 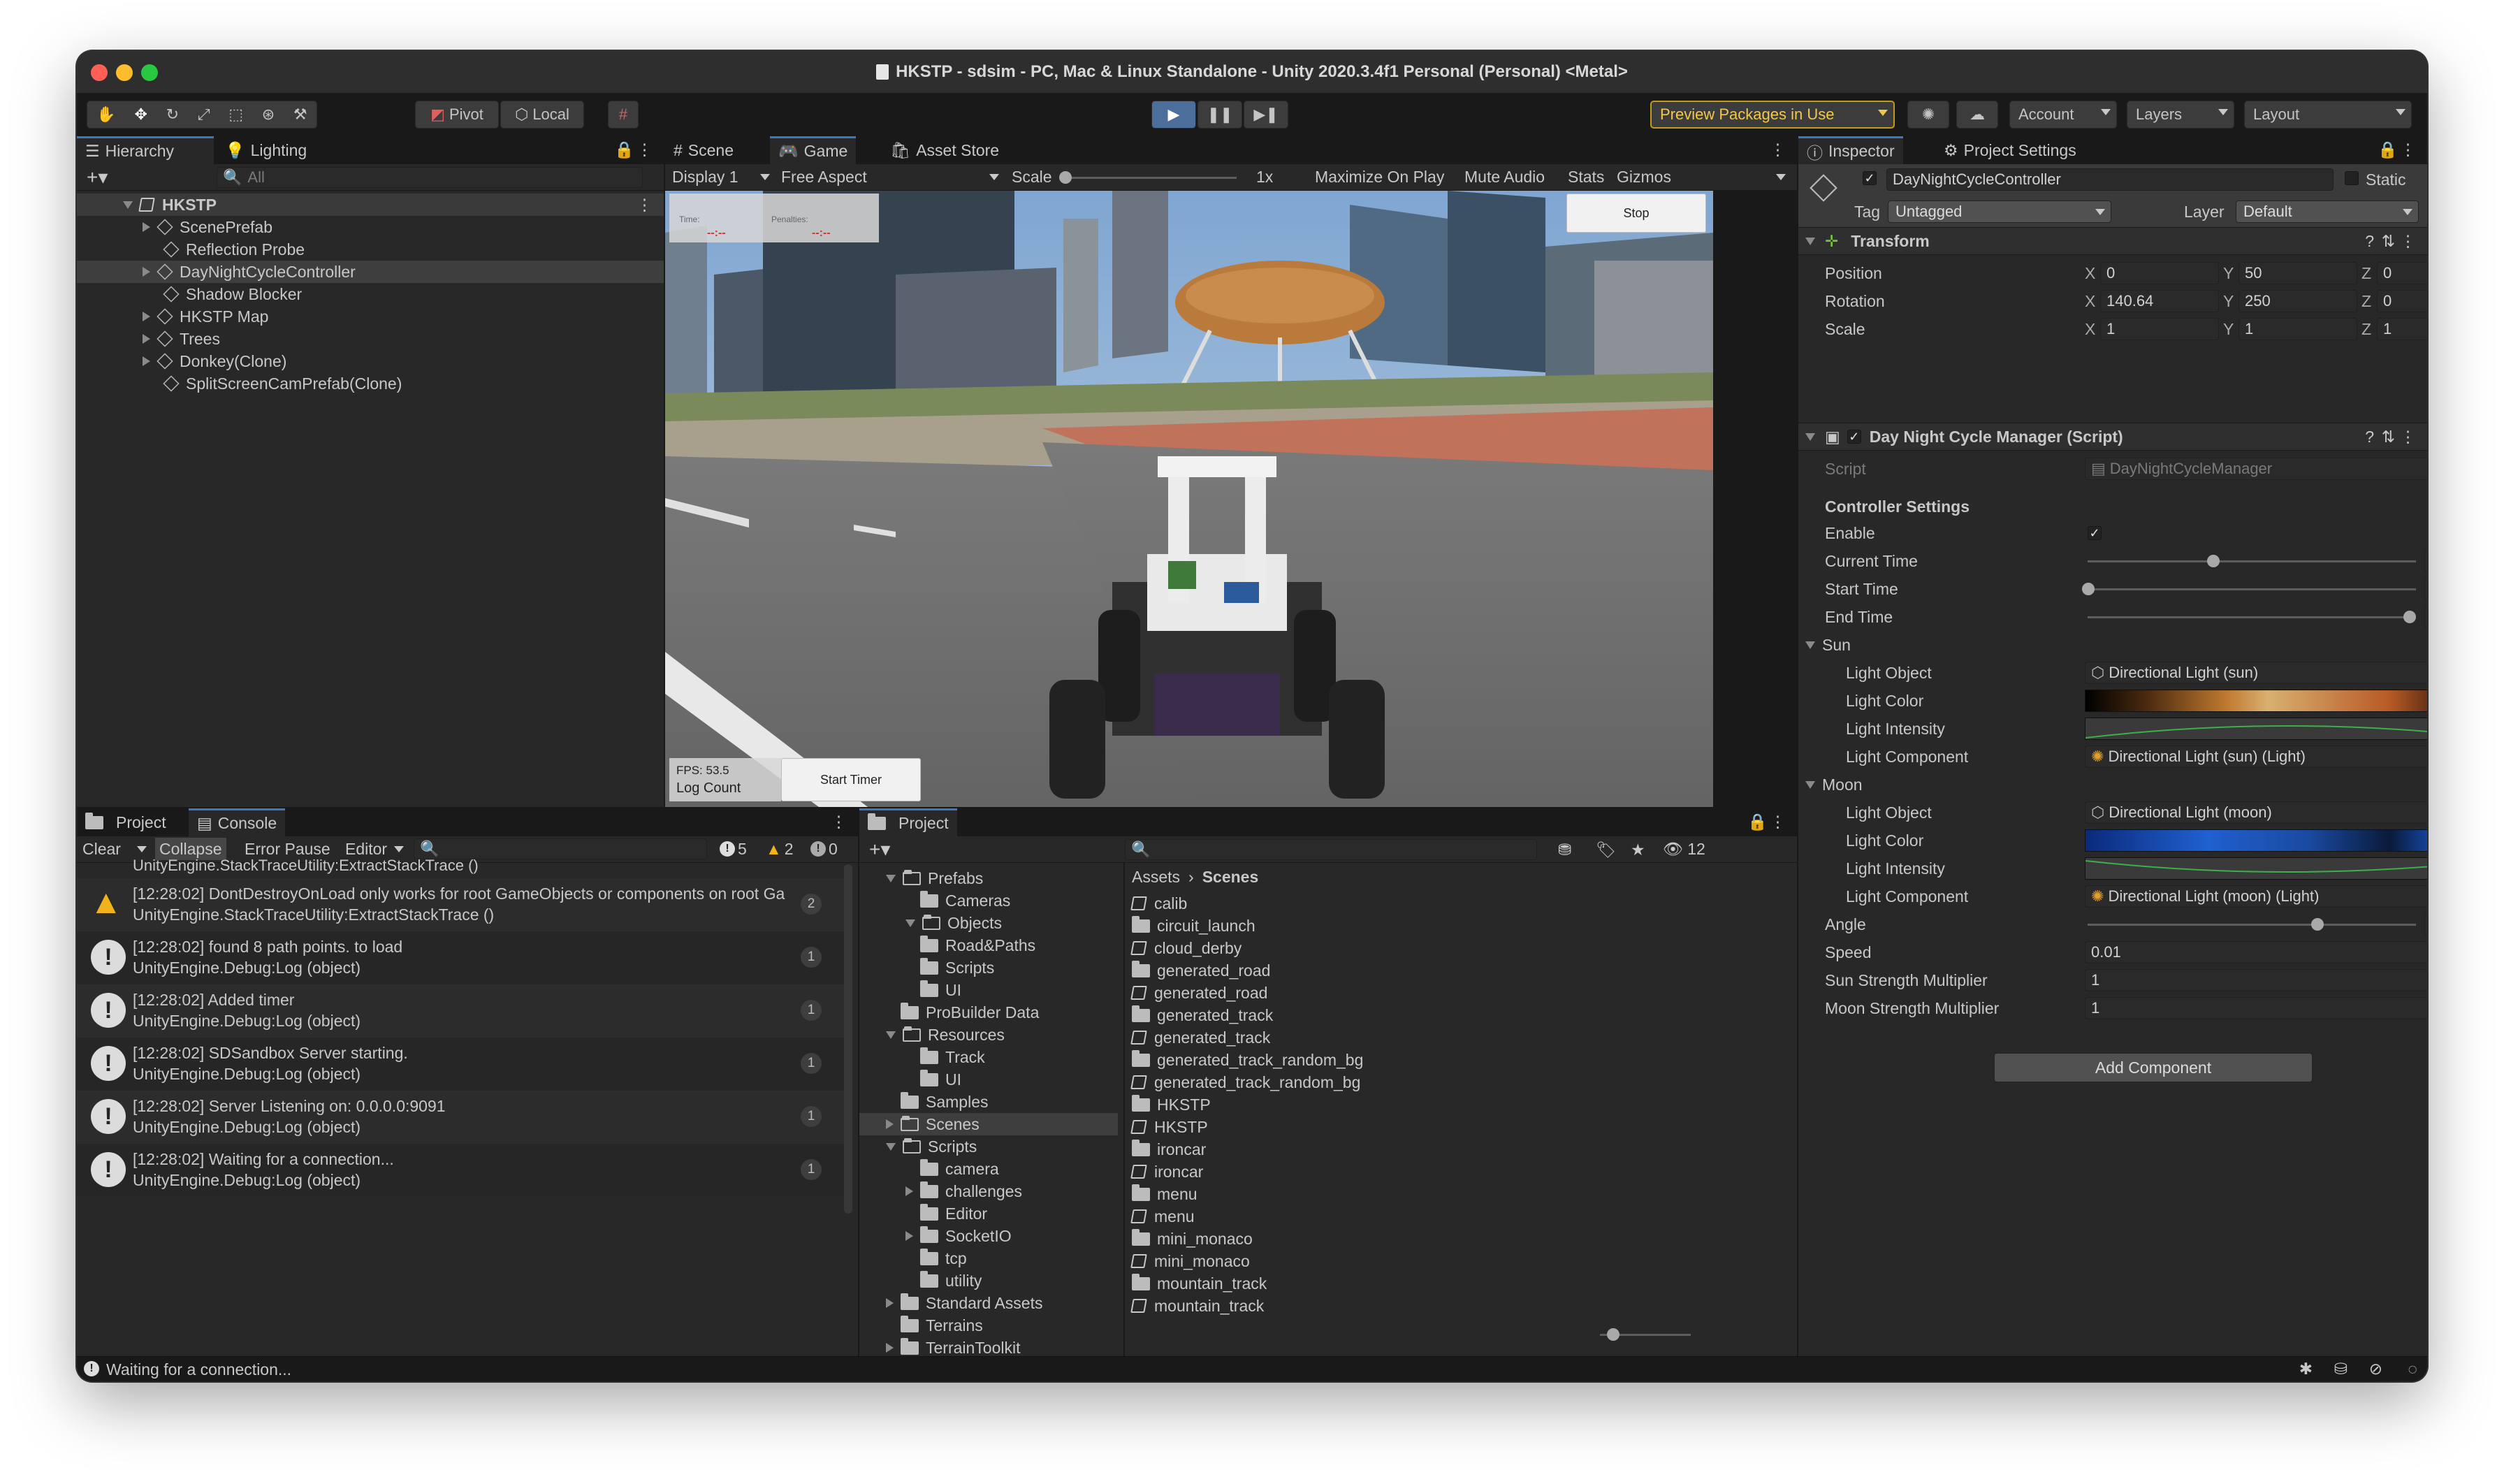 I want to click on project-tree-folder: Track, so click(x=988, y=1057).